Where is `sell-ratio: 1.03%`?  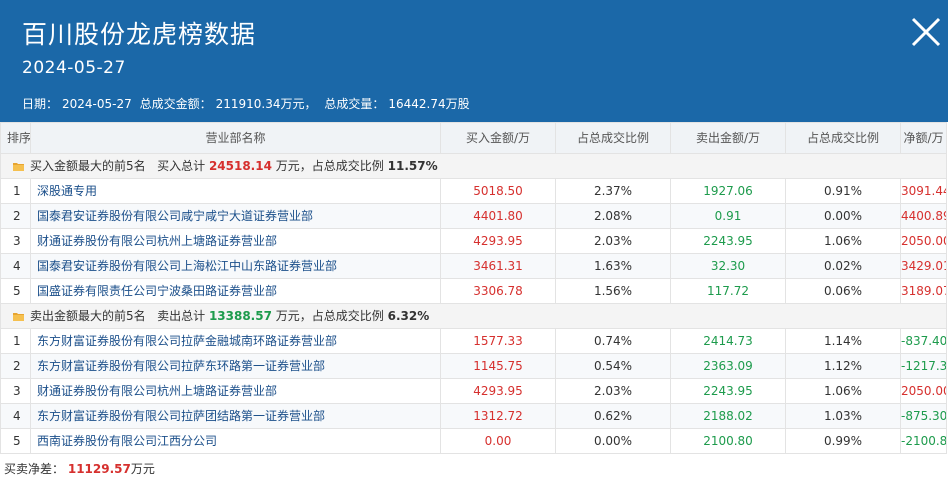
sell-ratio: 1.03% is located at coordinates (843, 416).